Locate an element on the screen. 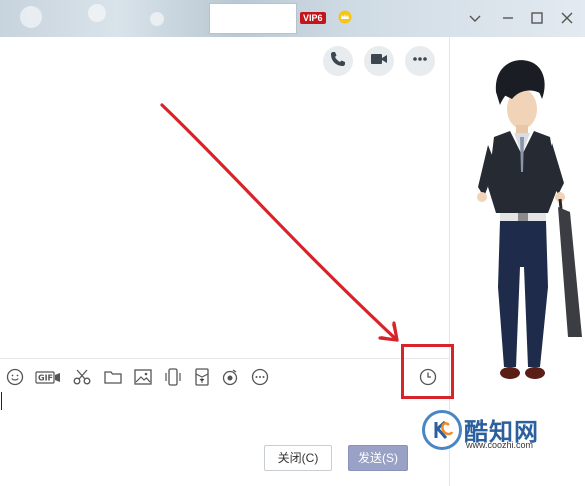  more-circle-icon is located at coordinates (260, 377).